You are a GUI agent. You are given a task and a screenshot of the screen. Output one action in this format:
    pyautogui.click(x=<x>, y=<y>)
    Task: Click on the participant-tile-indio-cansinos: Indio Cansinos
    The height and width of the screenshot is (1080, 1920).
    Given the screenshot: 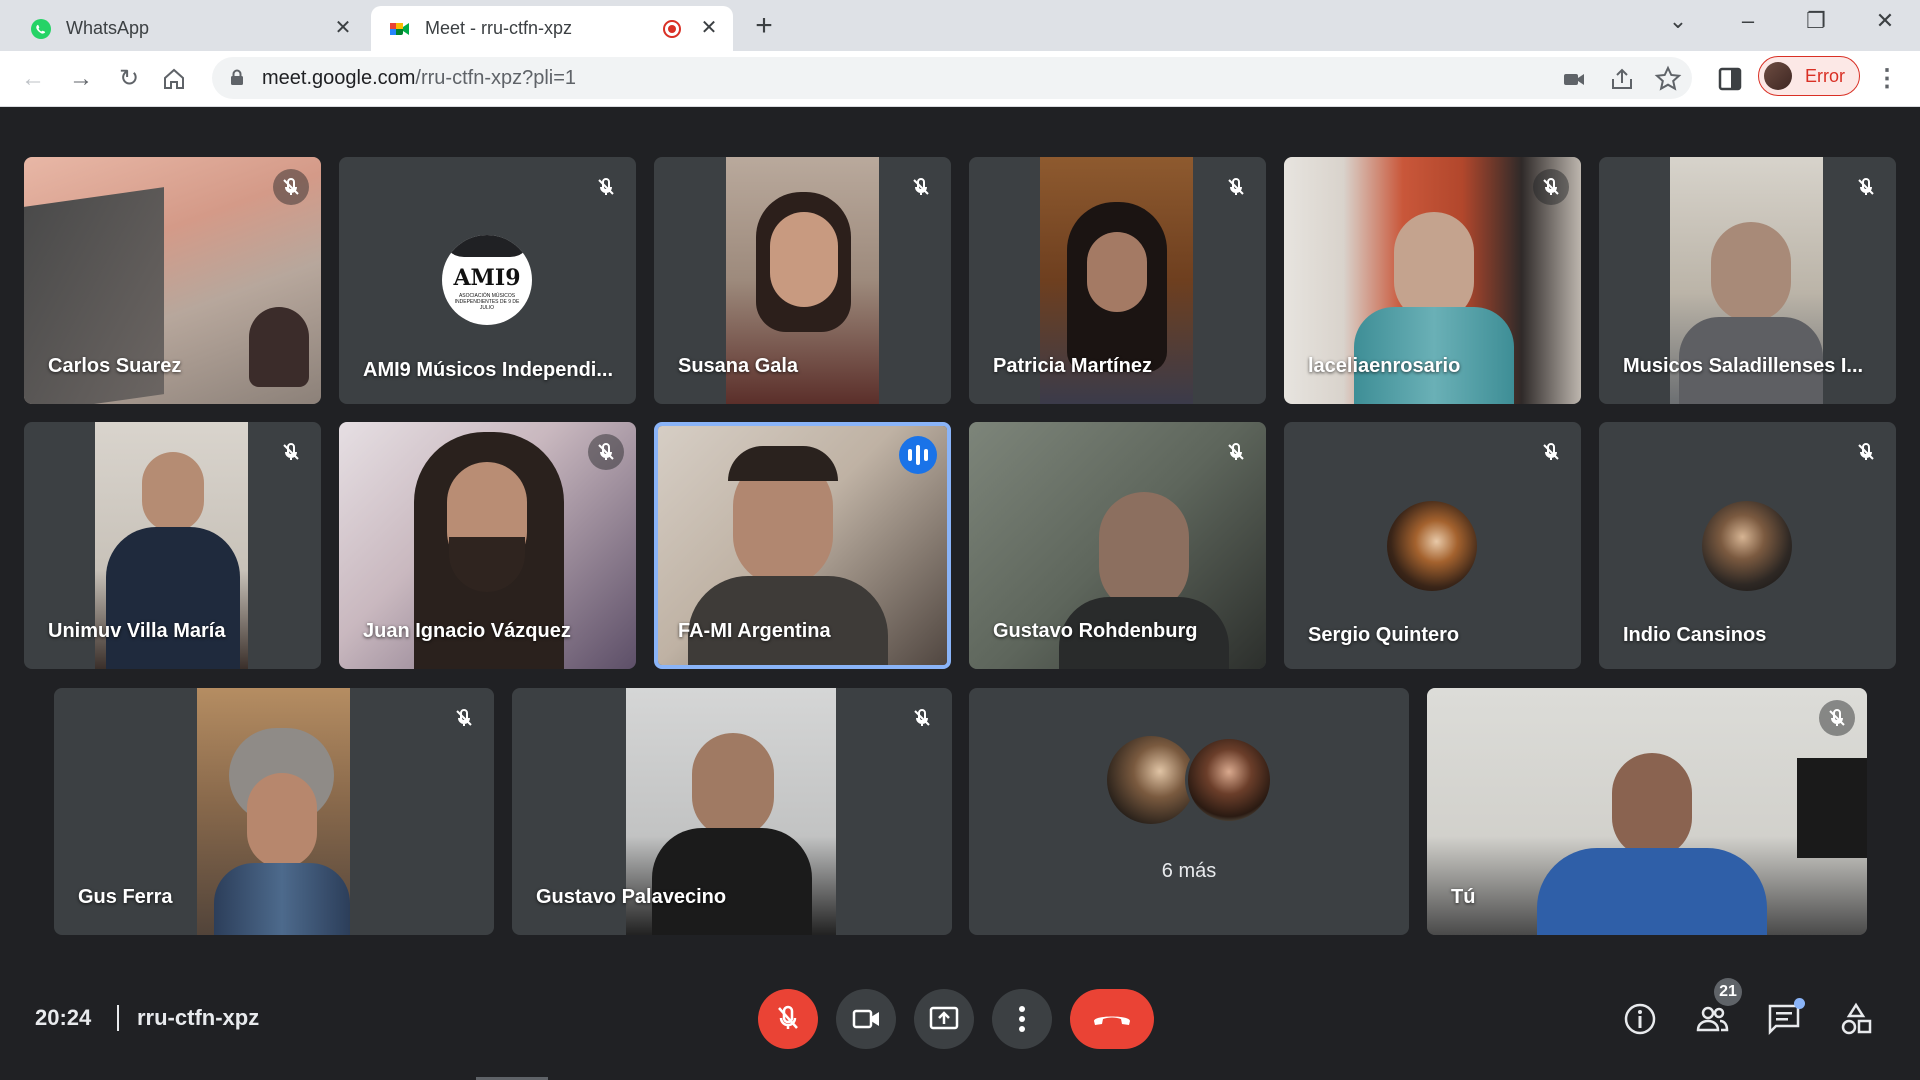 What is the action you would take?
    pyautogui.click(x=1747, y=545)
    